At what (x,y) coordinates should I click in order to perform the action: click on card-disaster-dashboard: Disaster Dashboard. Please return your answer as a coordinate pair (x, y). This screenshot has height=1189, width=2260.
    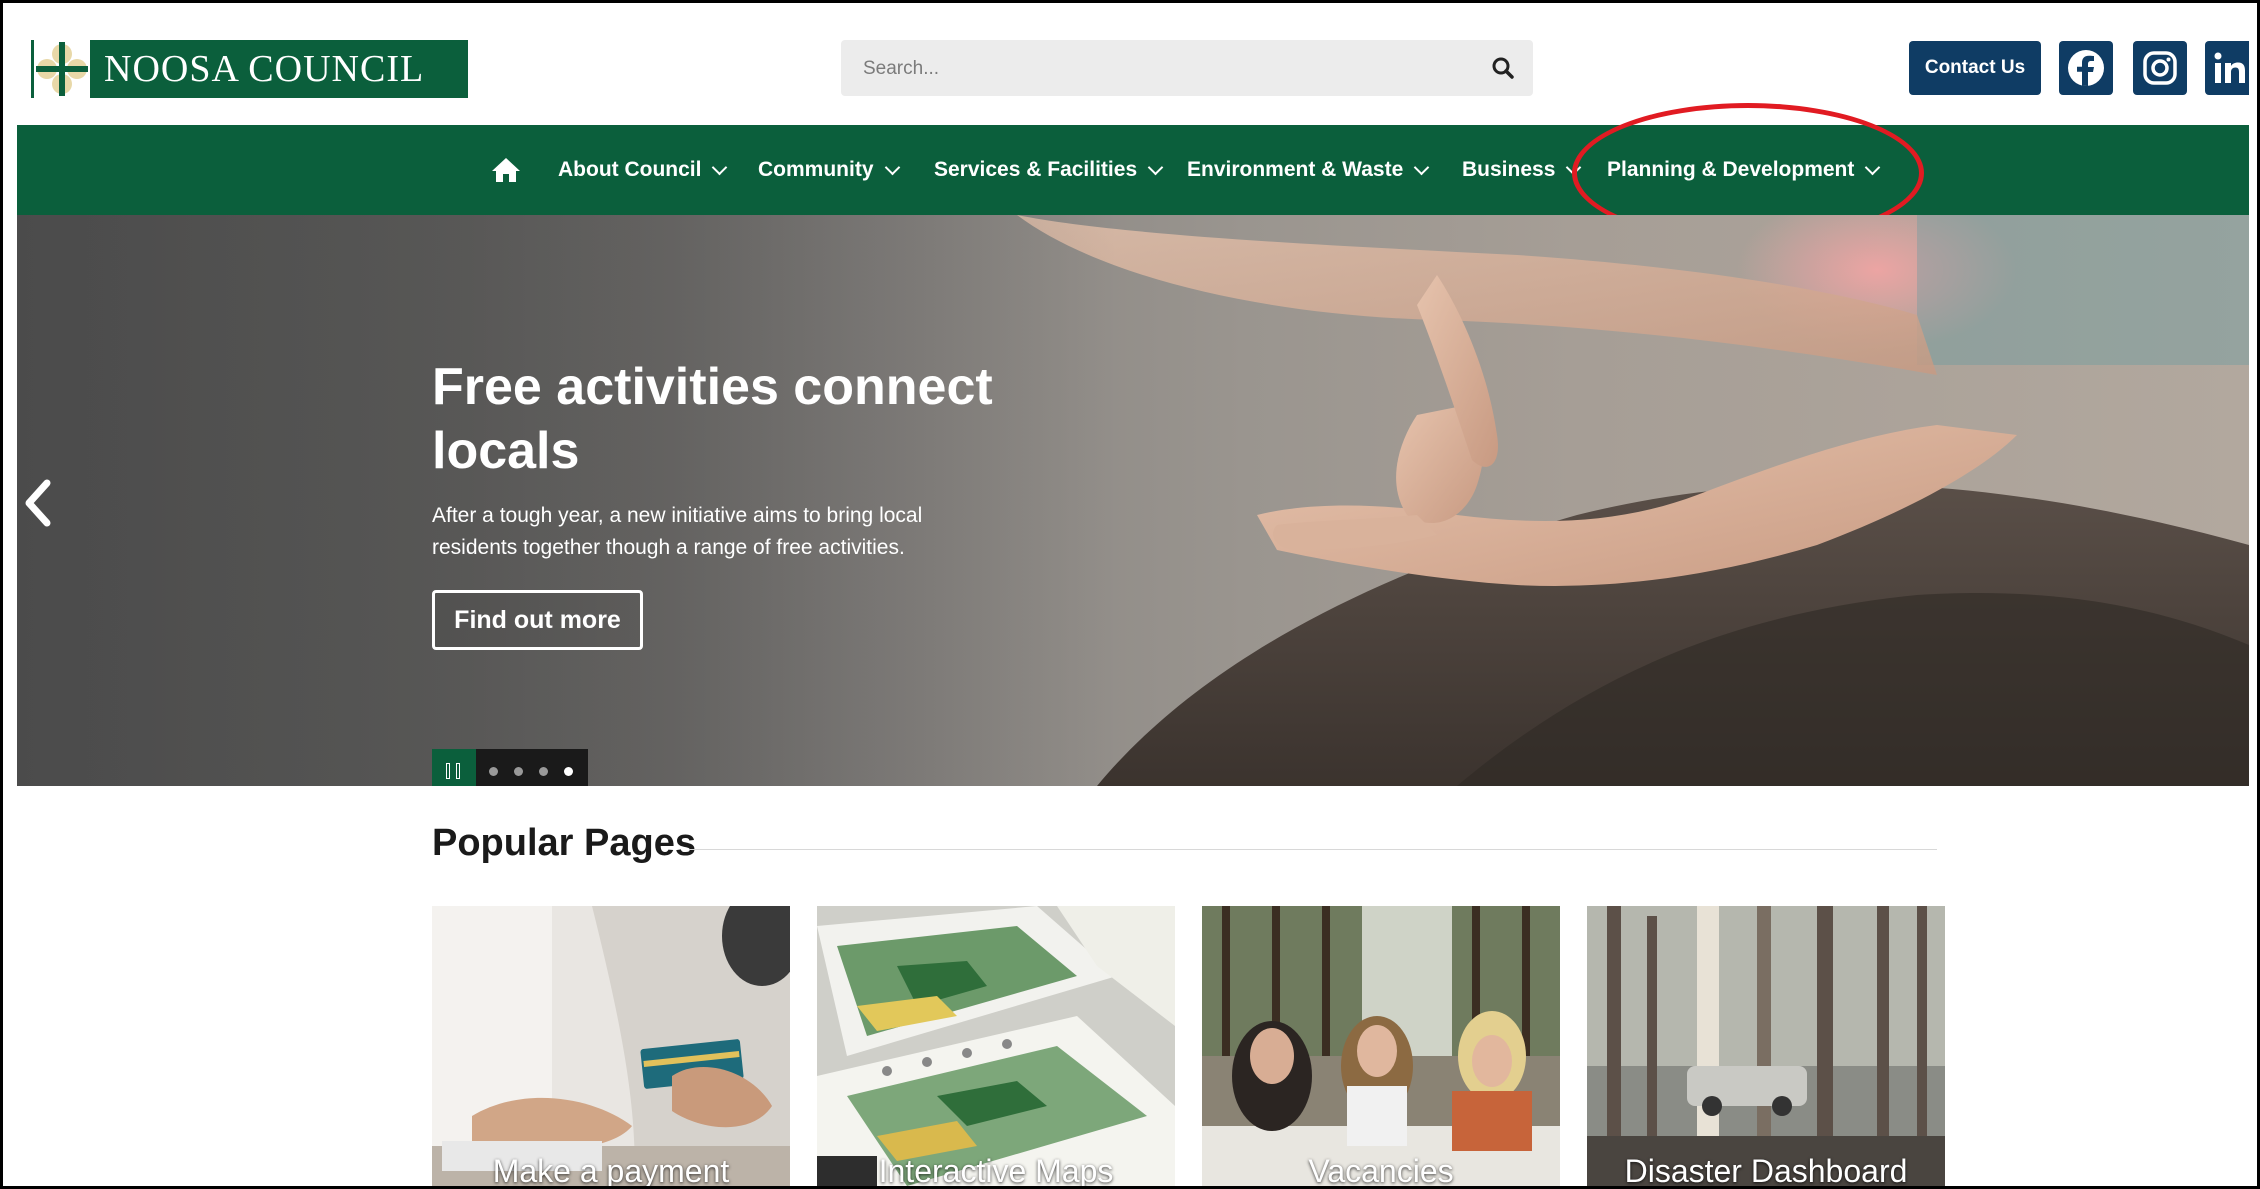
    Looking at the image, I should click on (1766, 1046).